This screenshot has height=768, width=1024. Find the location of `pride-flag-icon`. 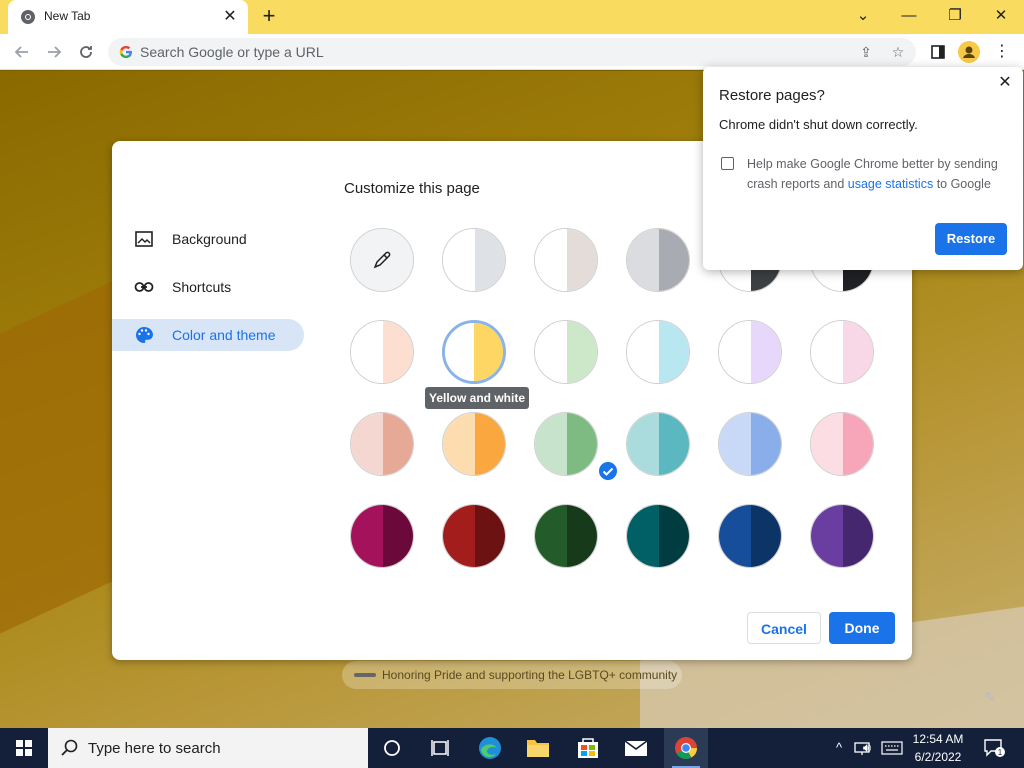

pride-flag-icon is located at coordinates (365, 675).